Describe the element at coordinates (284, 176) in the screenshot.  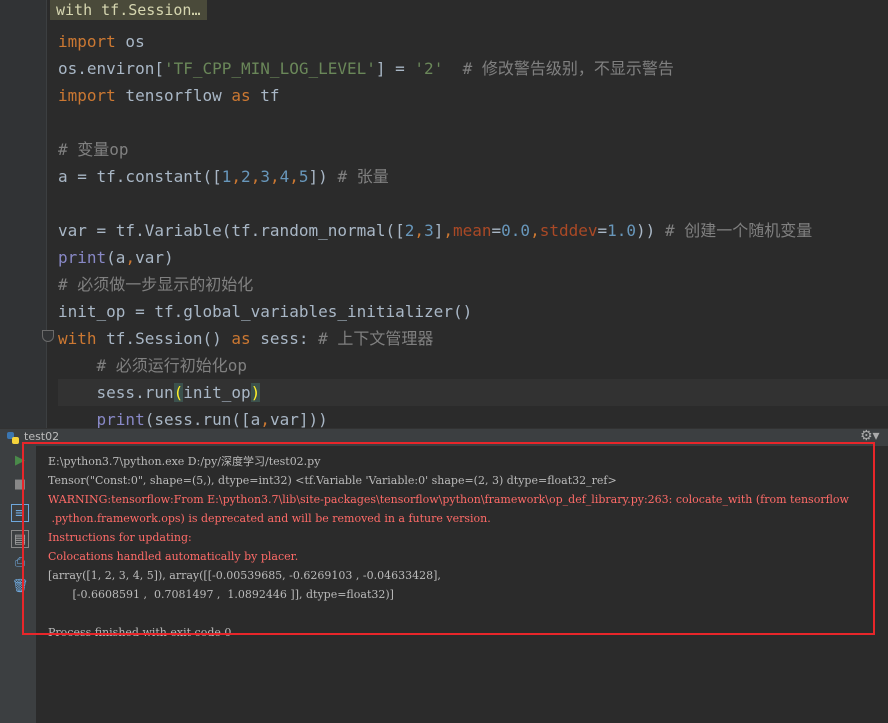
I see `code-token: 4` at that location.